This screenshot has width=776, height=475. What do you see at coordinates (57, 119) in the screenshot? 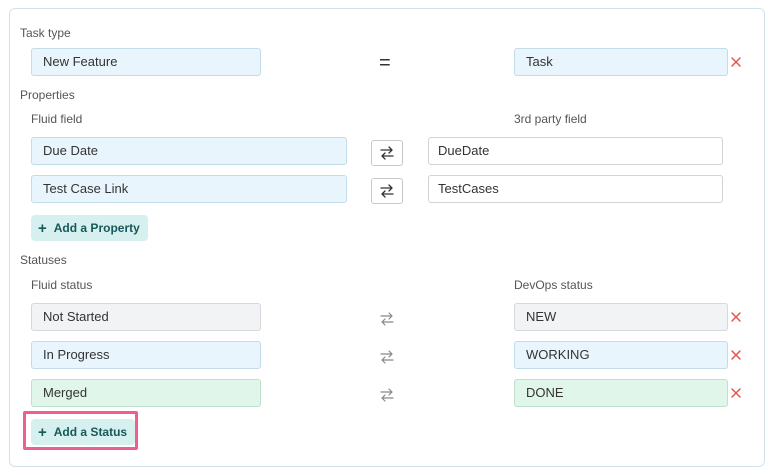
I see `fluid-field-column-label: Fluid field` at bounding box center [57, 119].